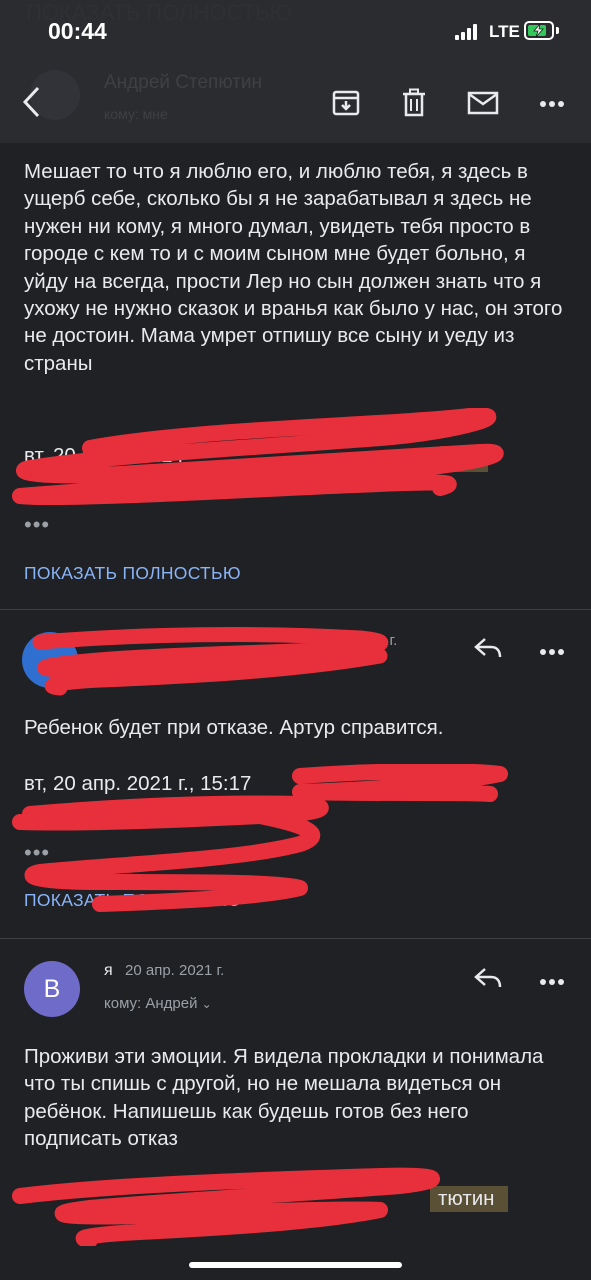 This screenshot has height=1280, width=591. What do you see at coordinates (151, 1003) in the screenshot?
I see `recipient-label: кому: Андрей` at bounding box center [151, 1003].